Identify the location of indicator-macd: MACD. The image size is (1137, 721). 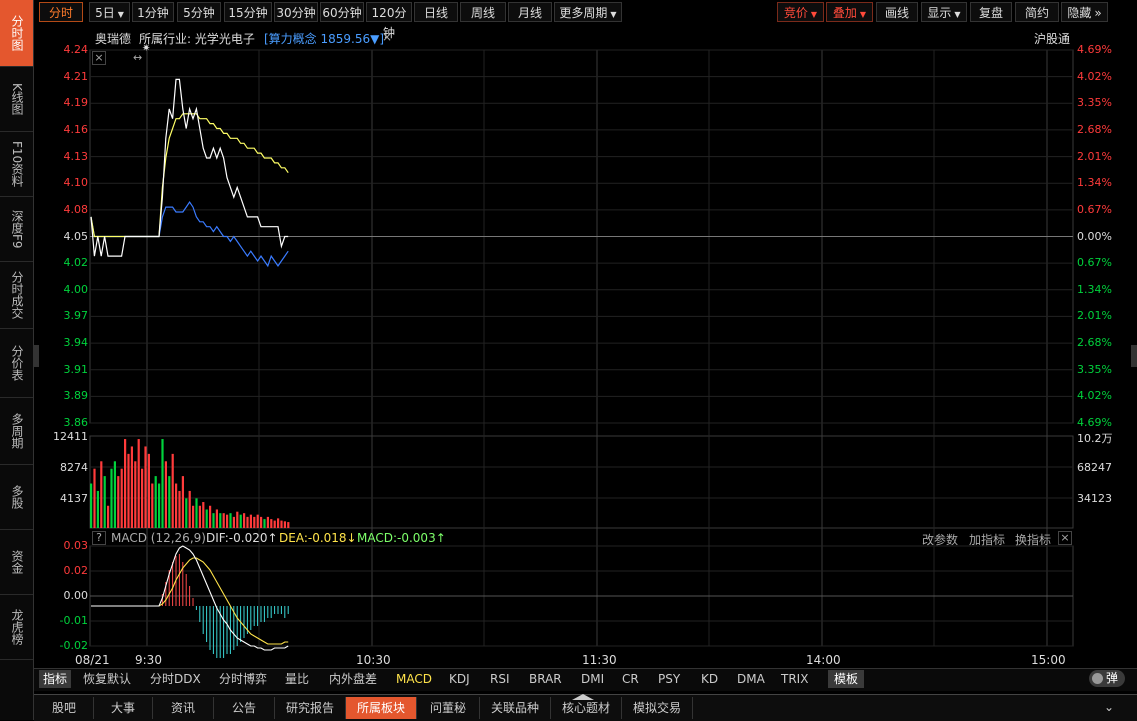
(414, 679).